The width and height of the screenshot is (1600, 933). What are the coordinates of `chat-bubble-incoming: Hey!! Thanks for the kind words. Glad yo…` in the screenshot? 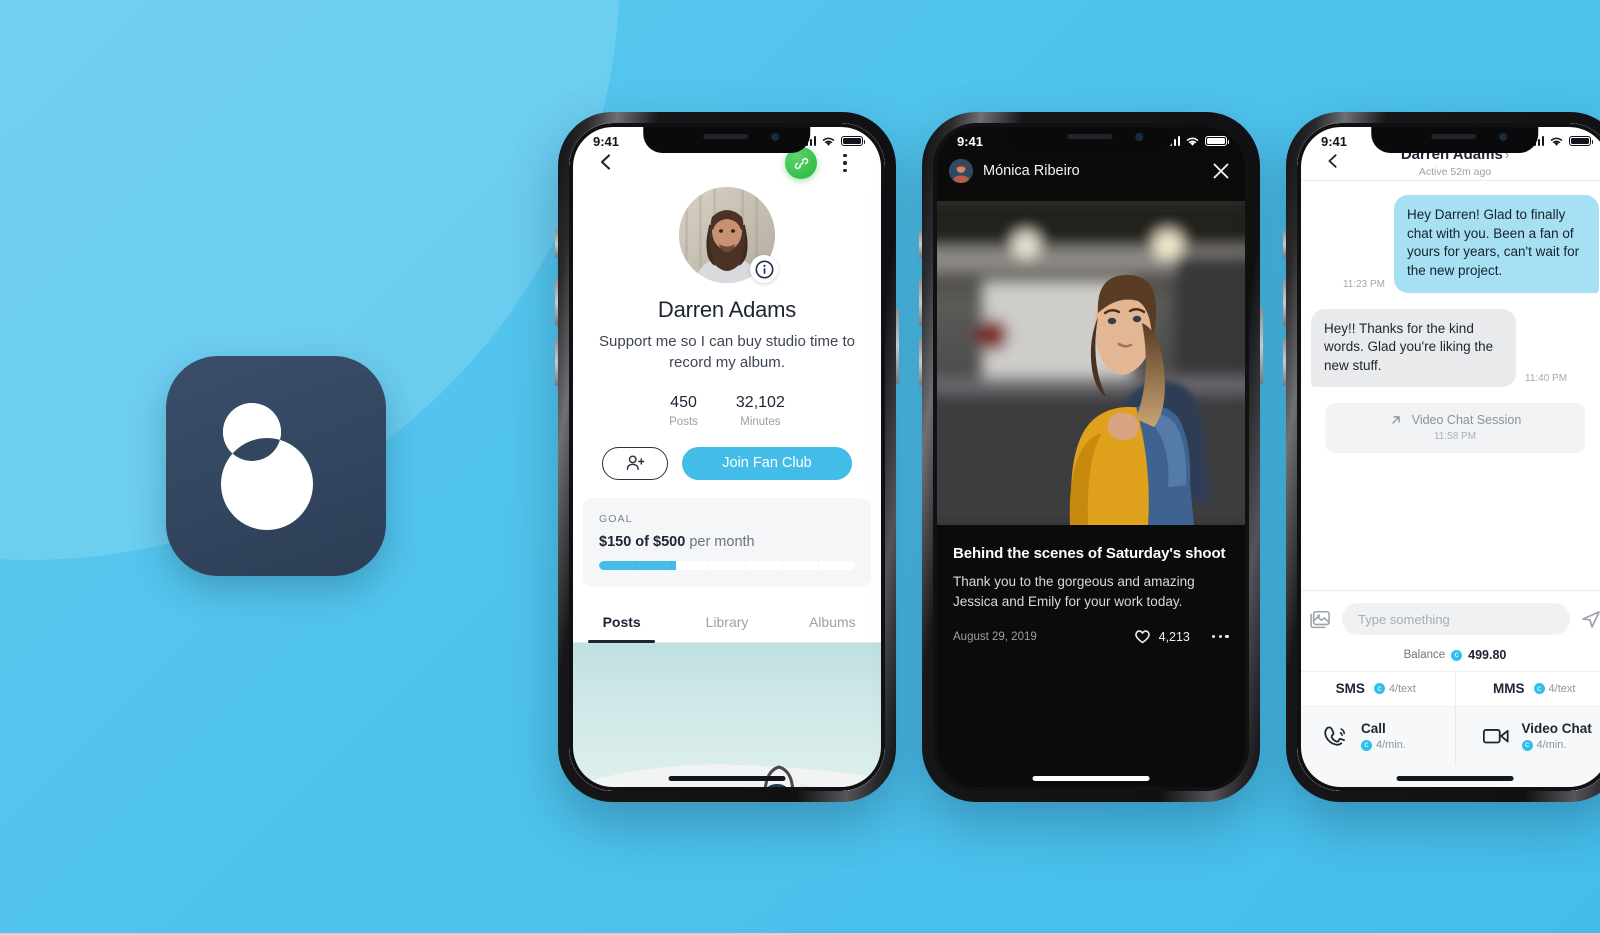 It's located at (1413, 348).